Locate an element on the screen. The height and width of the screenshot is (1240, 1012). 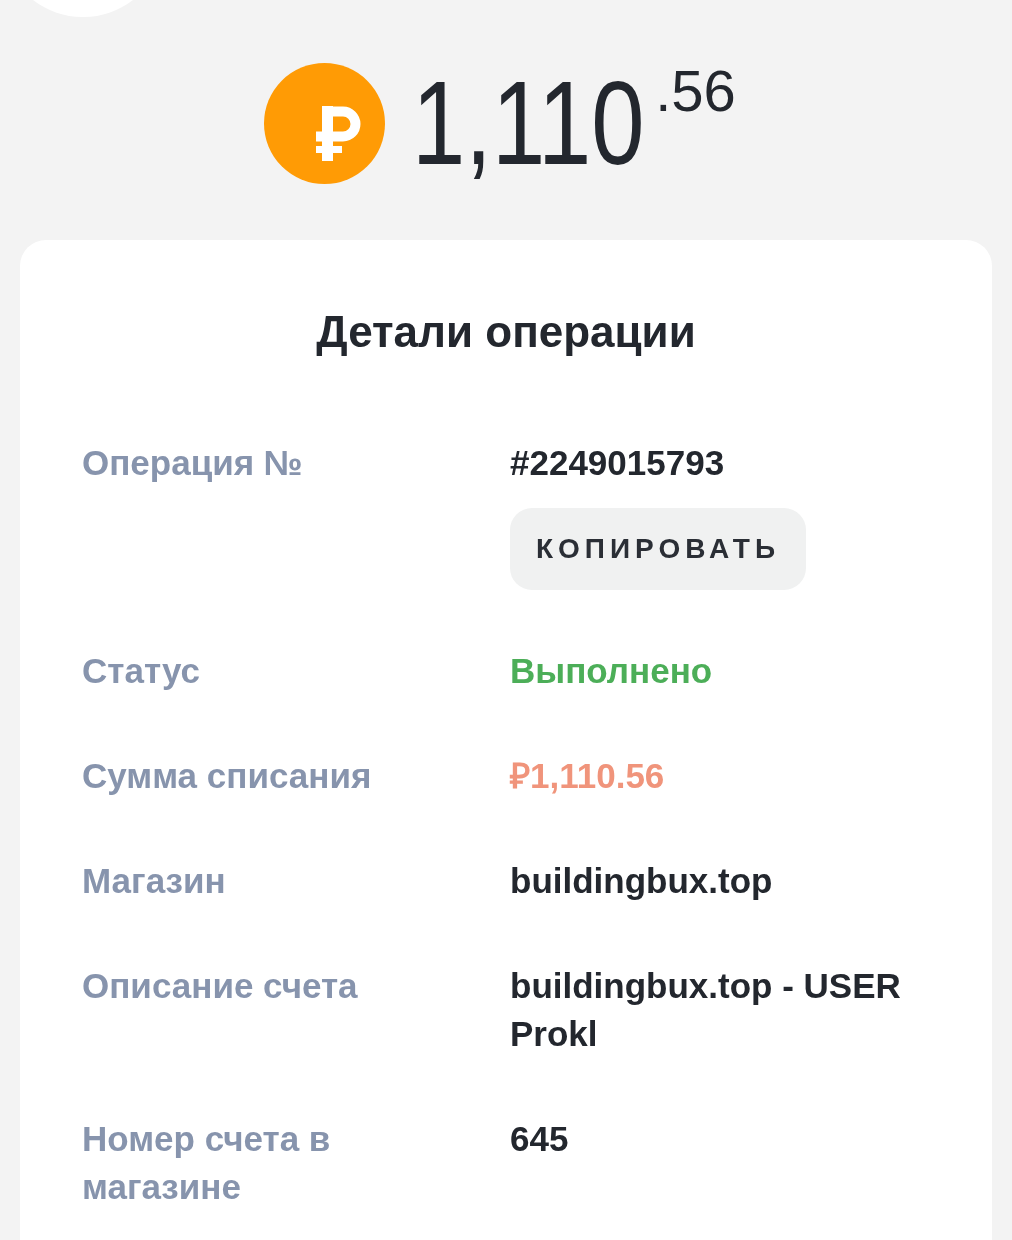
field-value: 645 is located at coordinates (539, 1139).